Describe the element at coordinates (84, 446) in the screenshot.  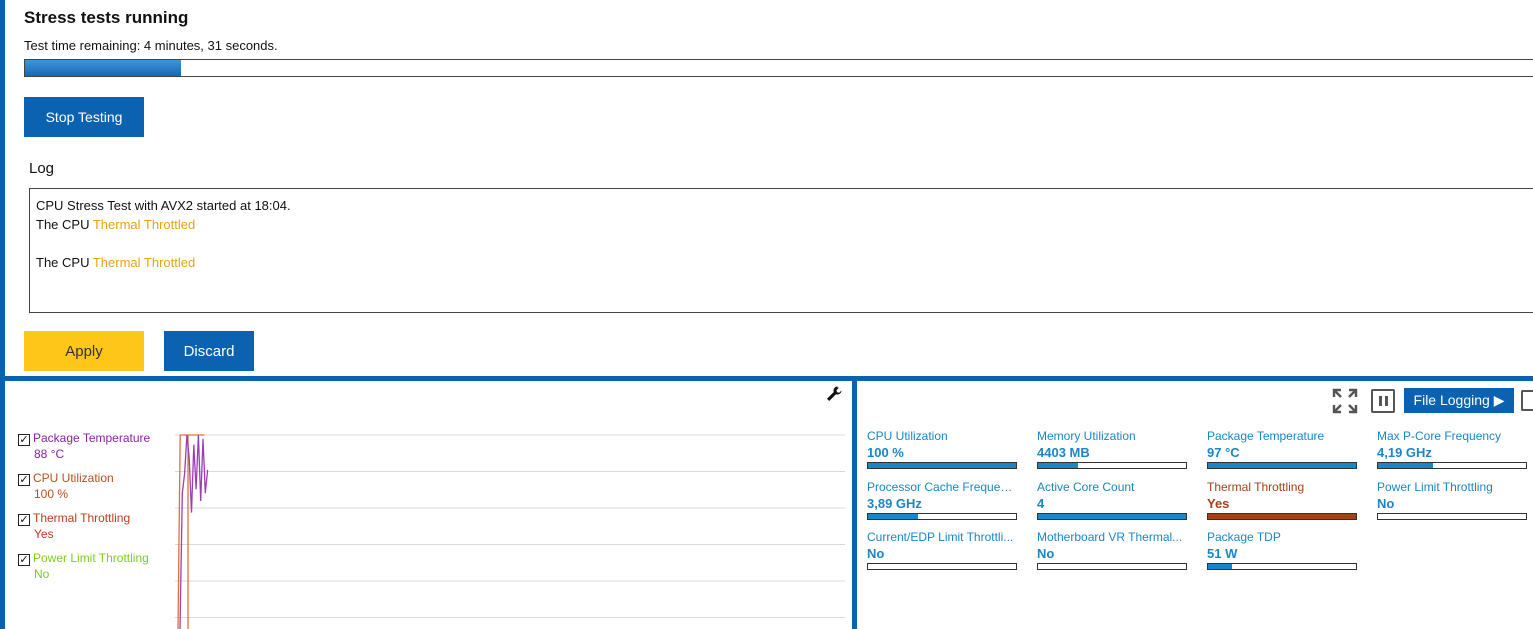
I see `legend-package-temperature: ✓ Package Temperature 88 °C` at that location.